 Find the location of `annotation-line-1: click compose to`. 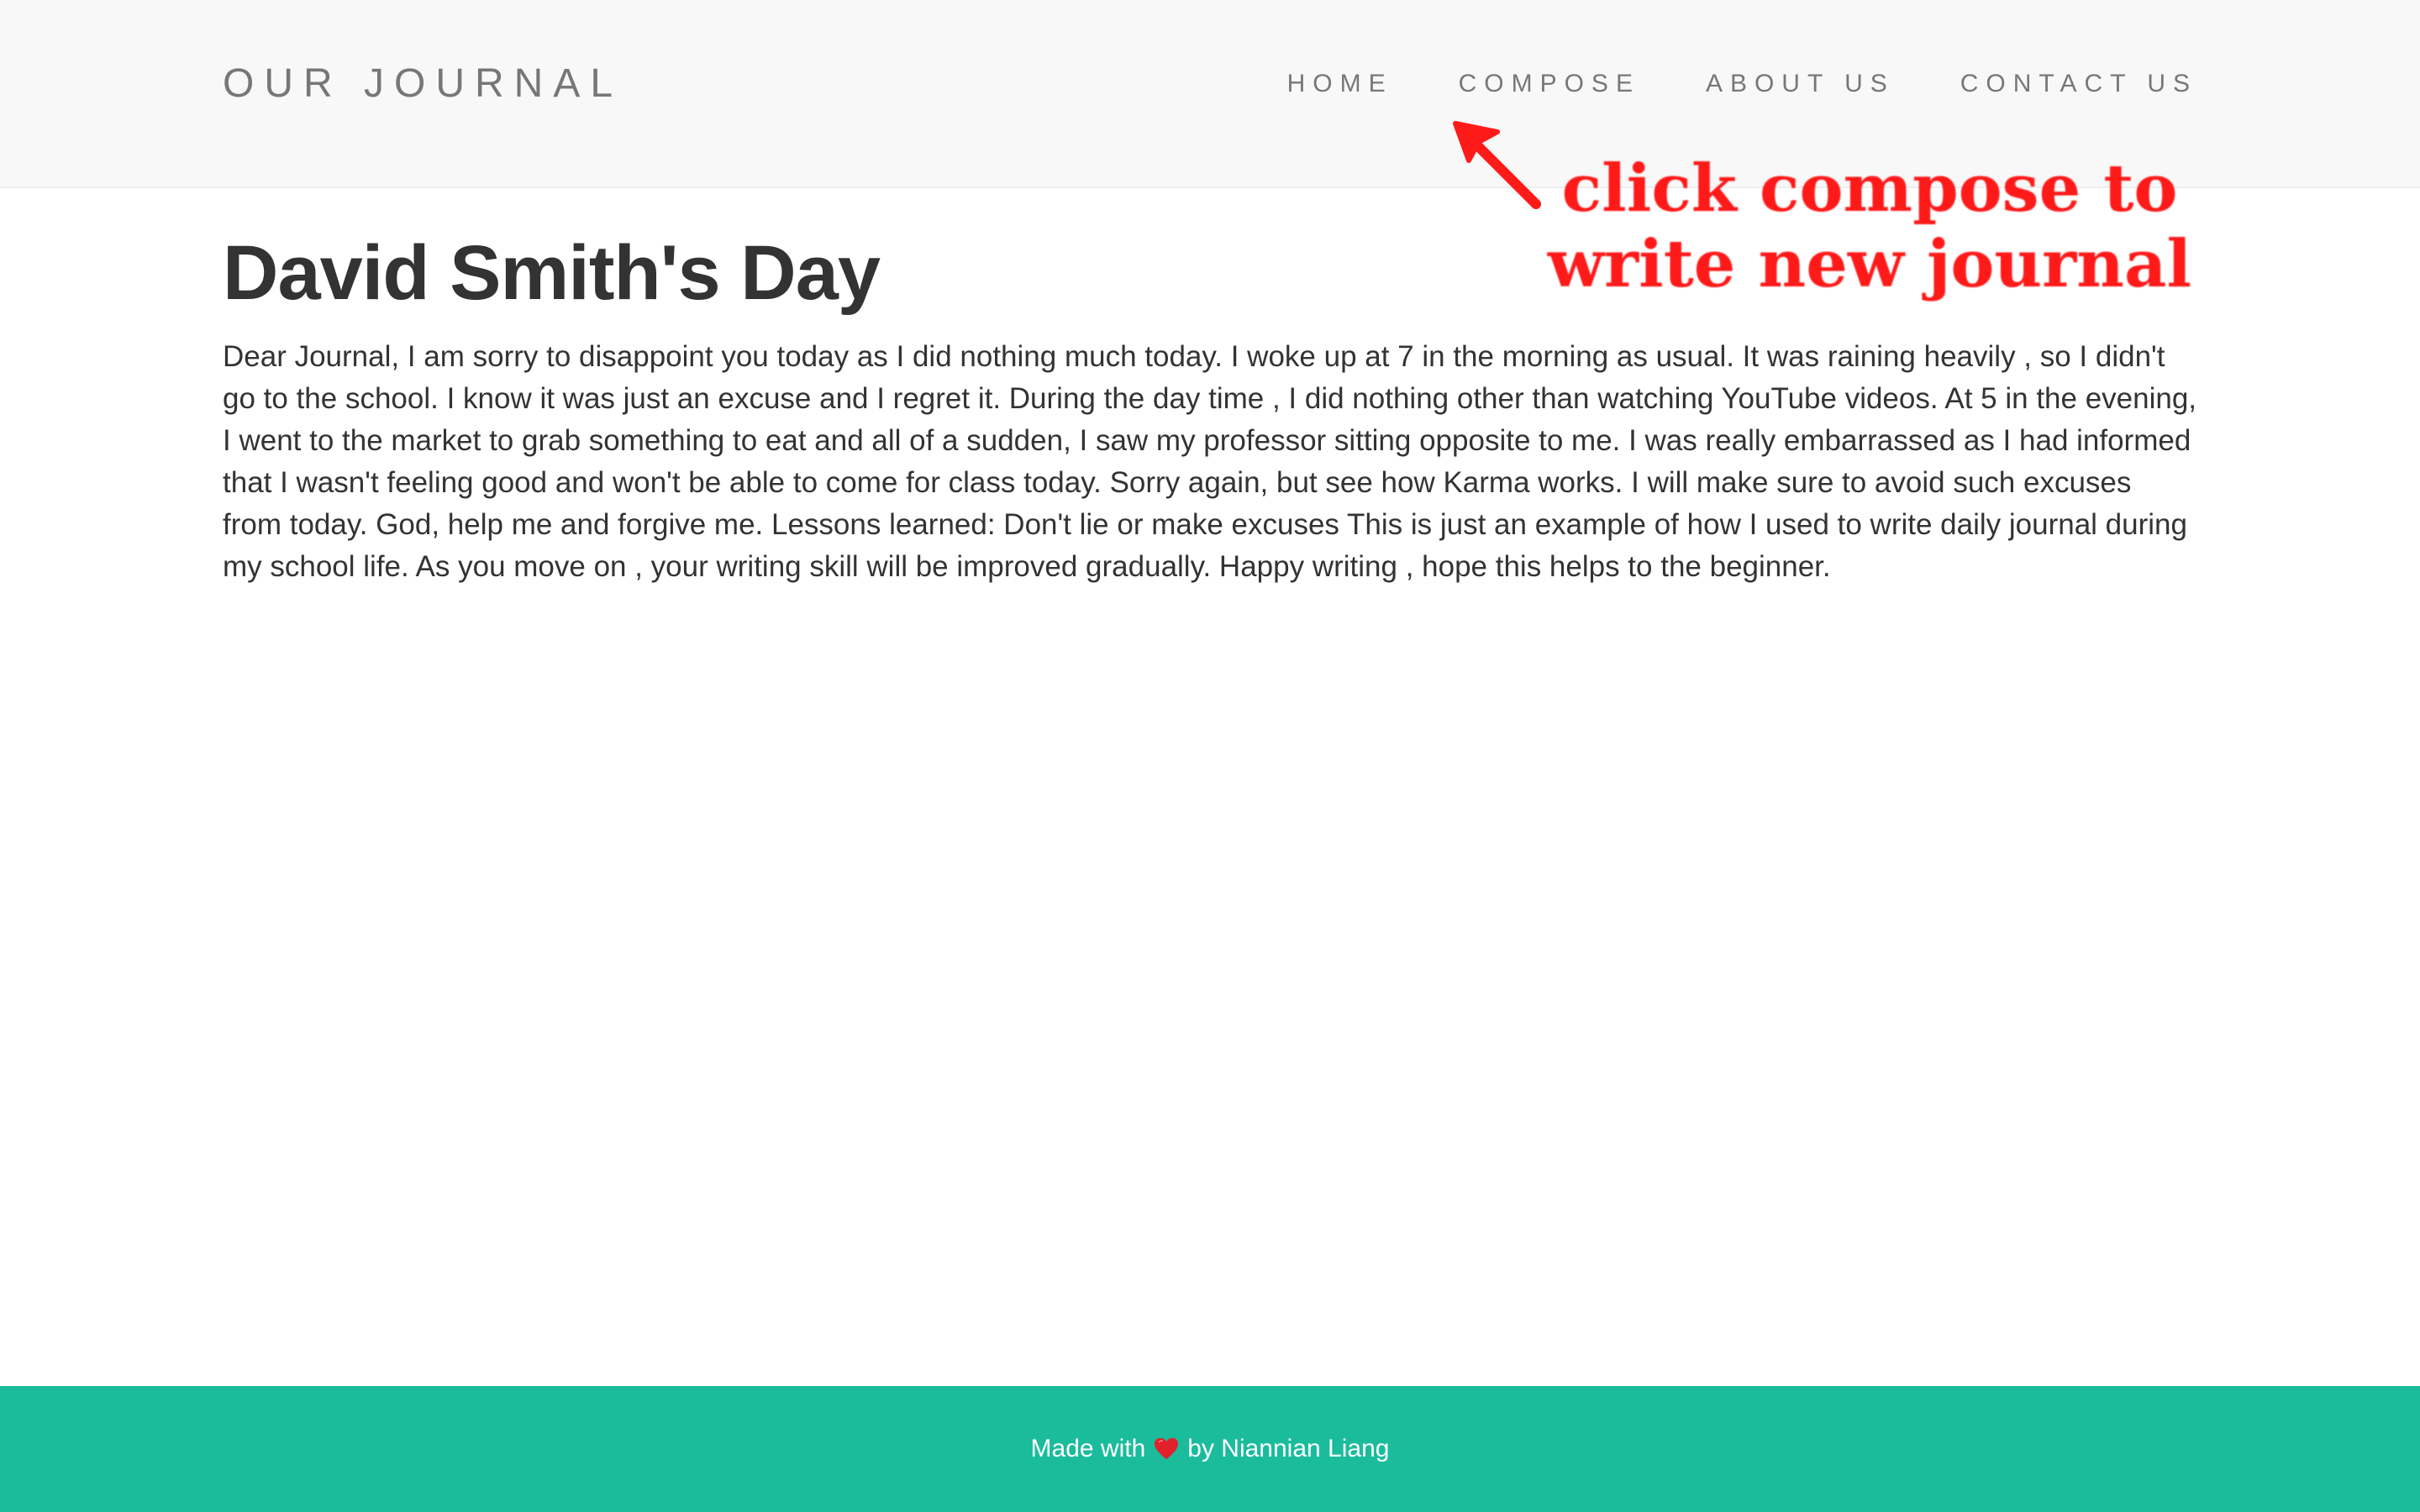

annotation-line-1: click compose to is located at coordinates (1869, 188).